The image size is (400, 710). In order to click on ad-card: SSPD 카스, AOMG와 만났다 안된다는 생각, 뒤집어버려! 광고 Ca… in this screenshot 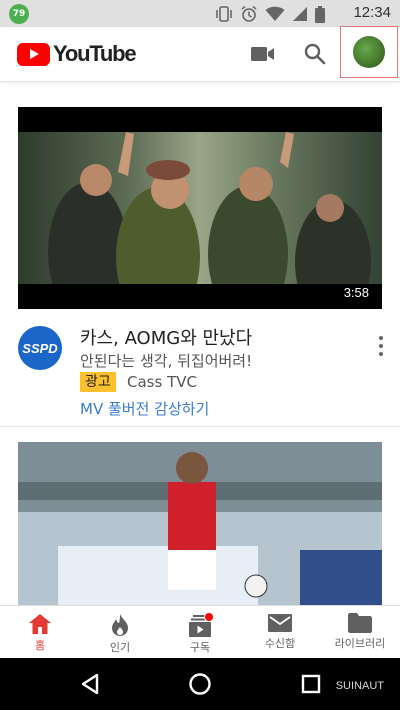, I will do `click(200, 370)`.